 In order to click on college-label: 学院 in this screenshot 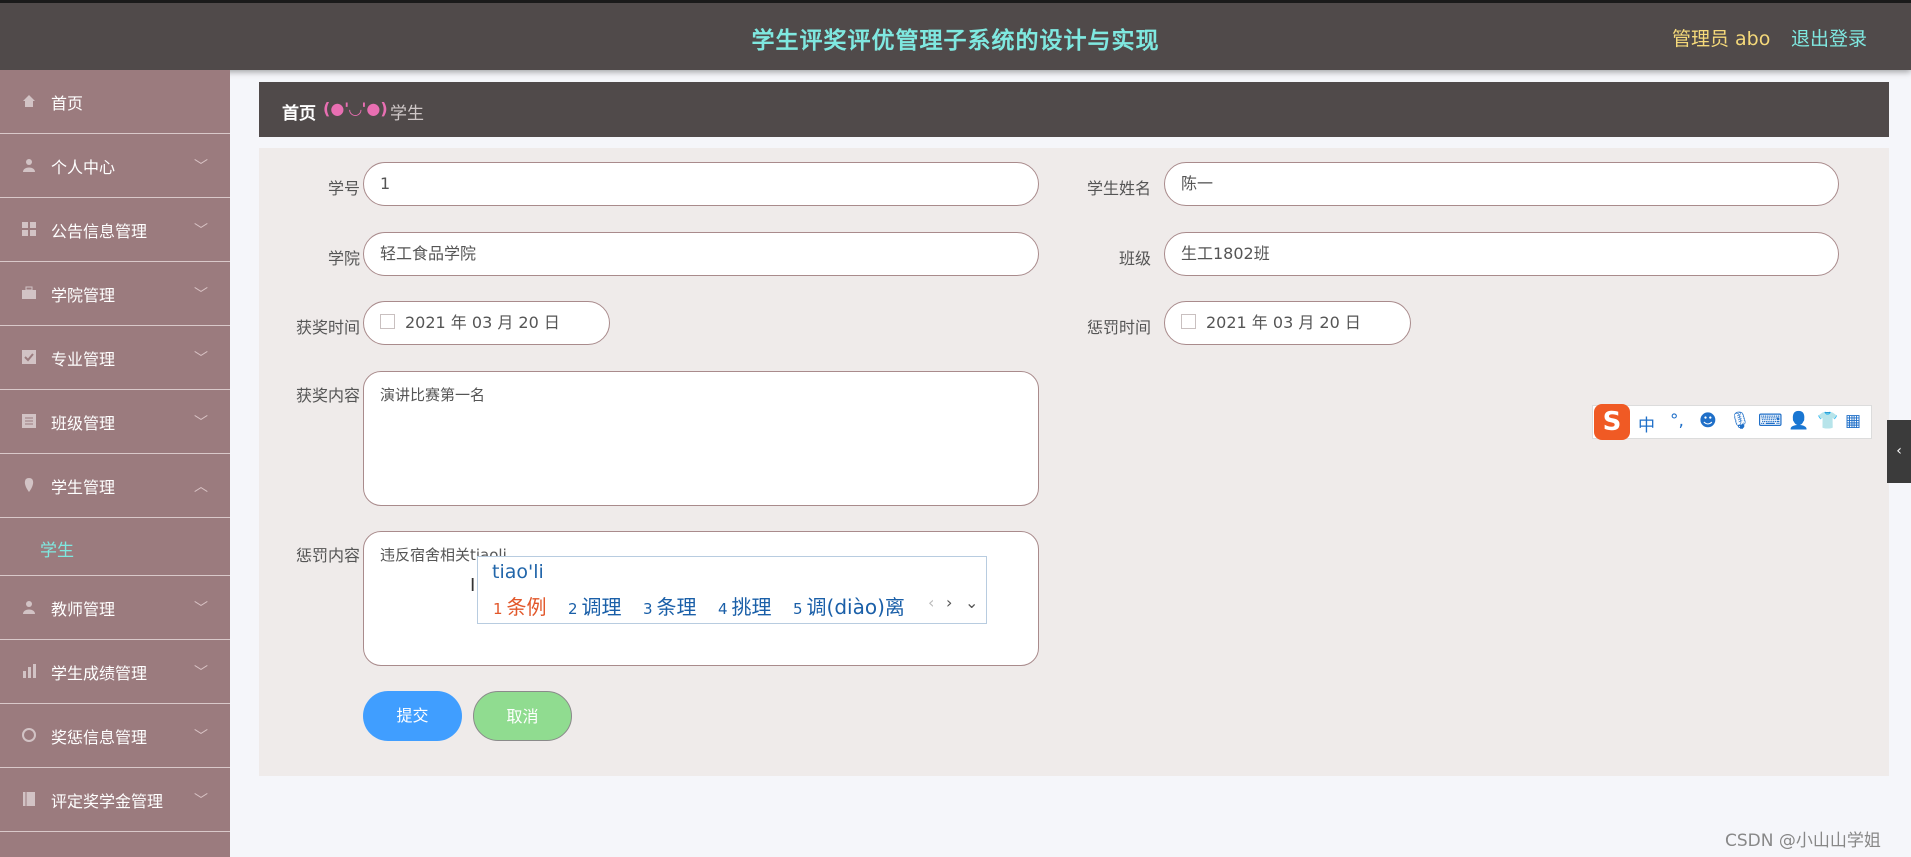, I will do `click(343, 258)`.